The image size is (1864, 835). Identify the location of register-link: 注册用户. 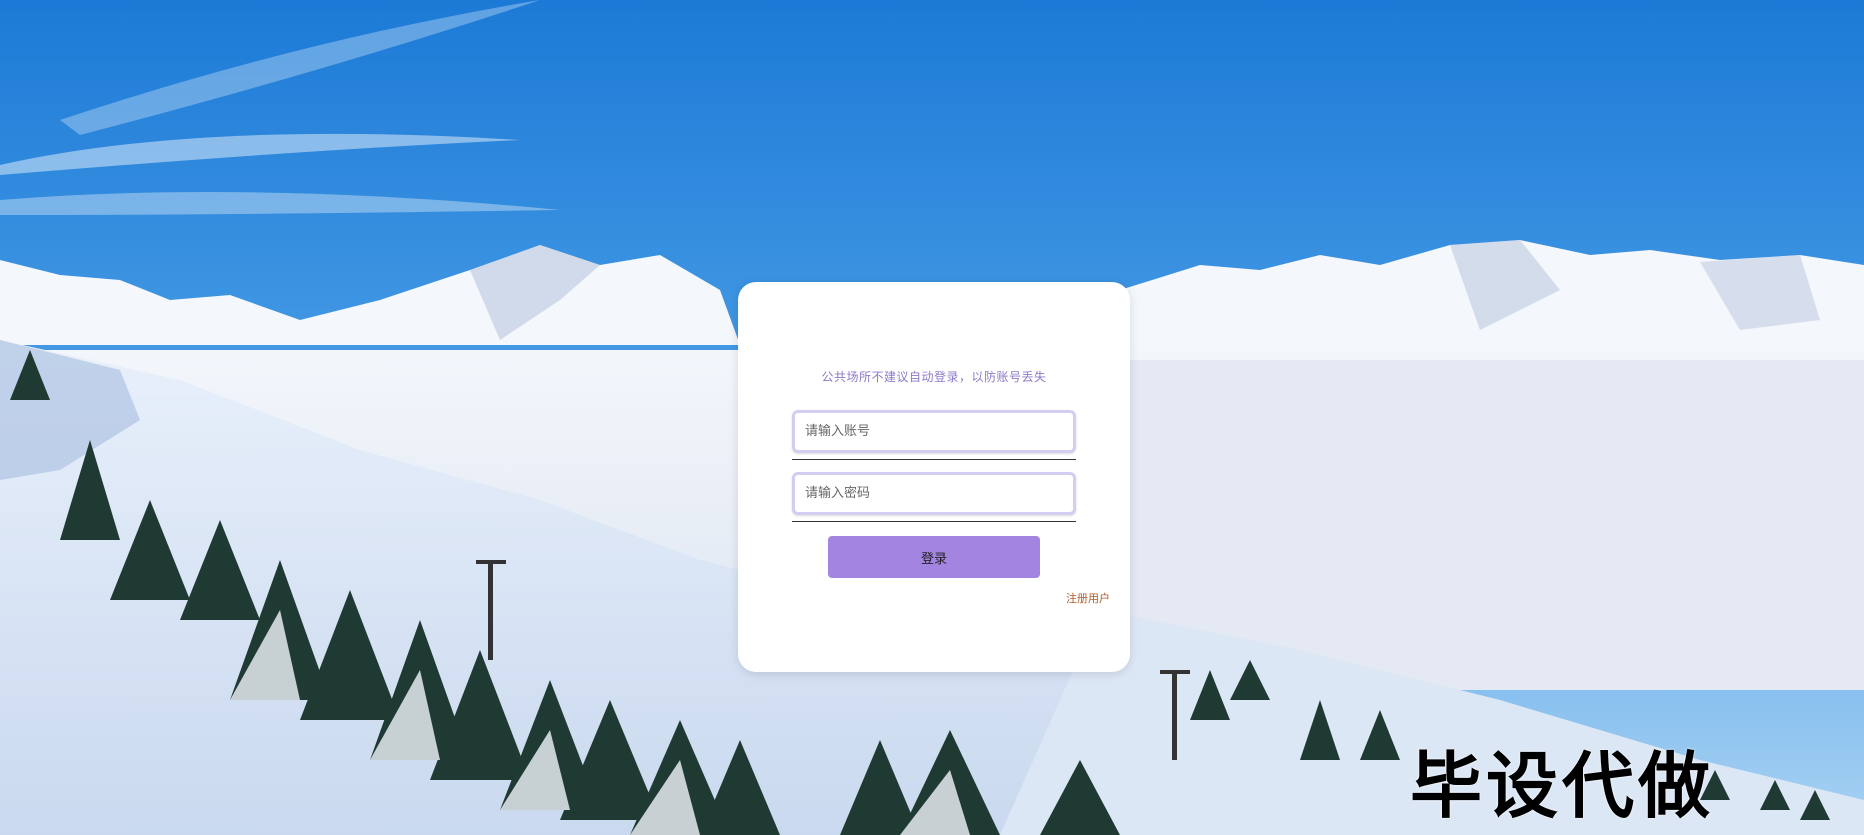
(1088, 598).